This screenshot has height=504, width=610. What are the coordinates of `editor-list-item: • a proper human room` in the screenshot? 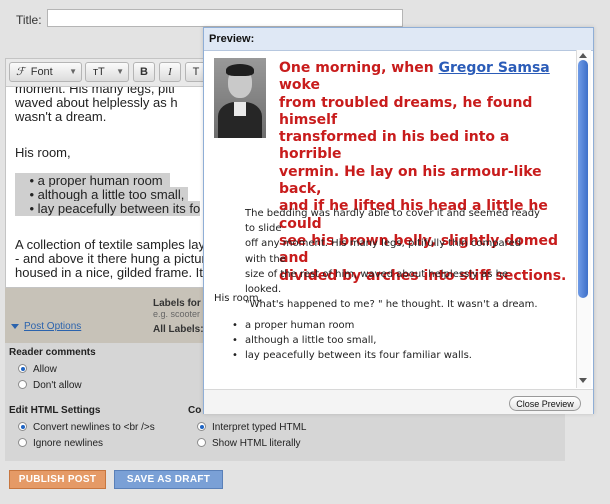 It's located at (122, 180).